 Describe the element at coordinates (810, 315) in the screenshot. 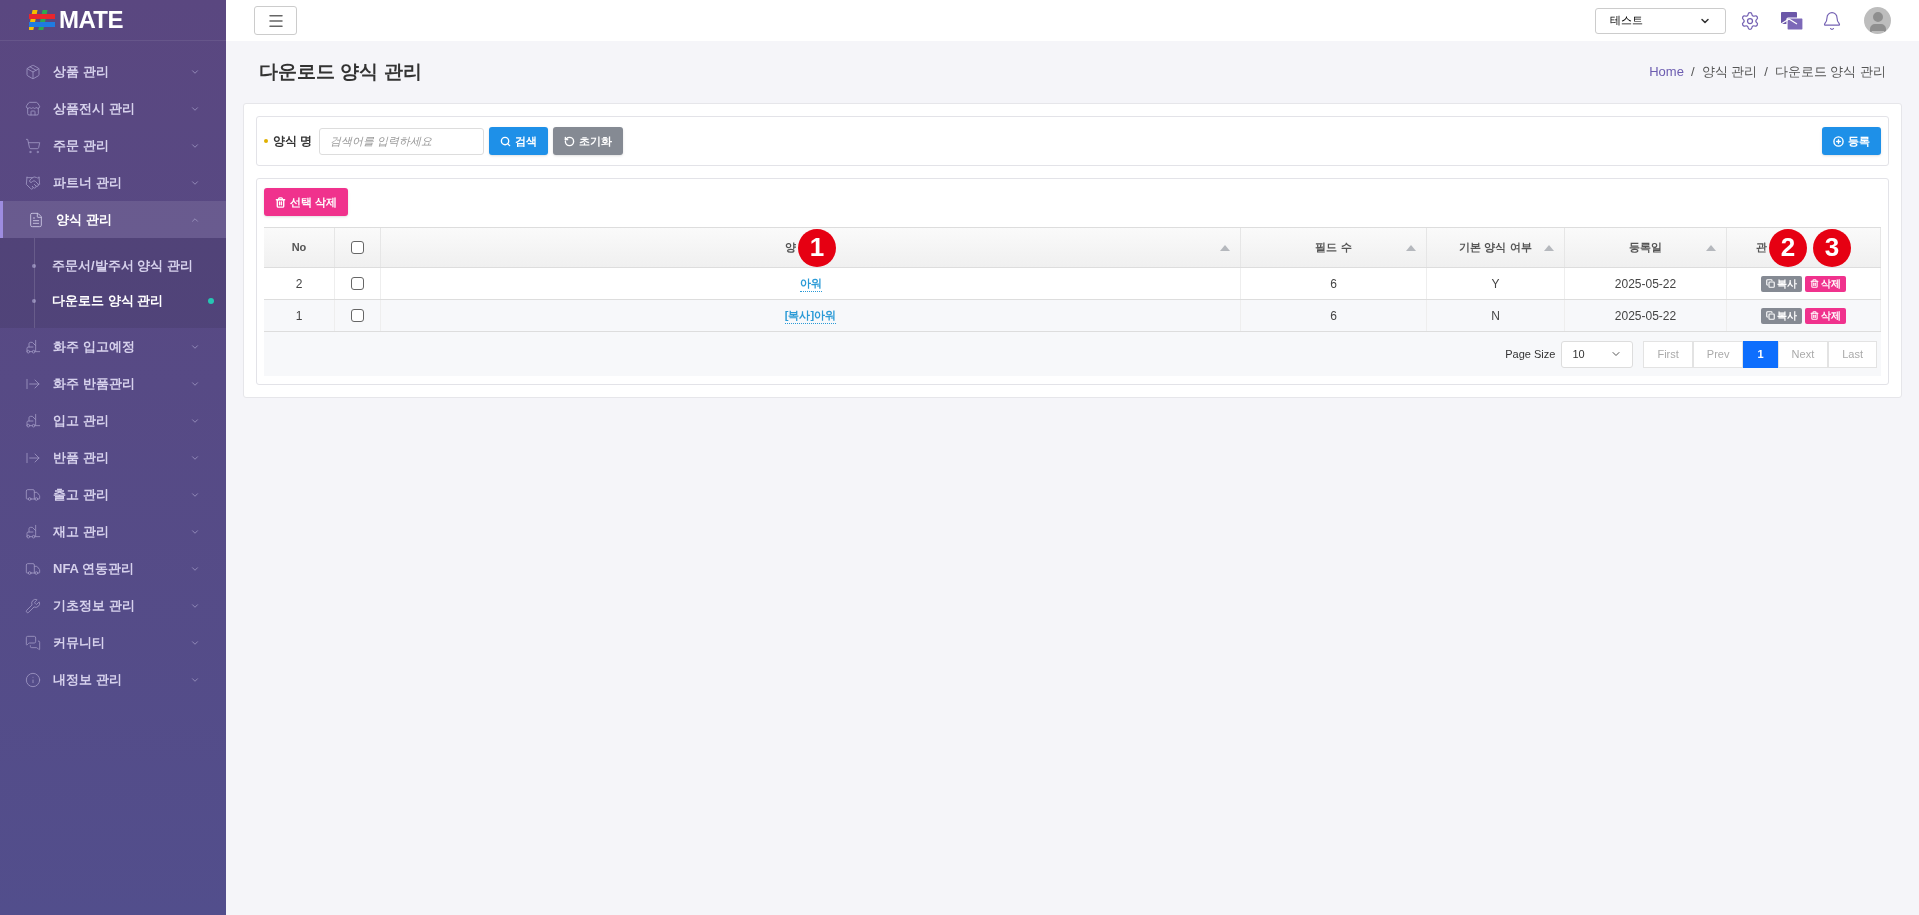

I see `form-name-link: [복사]아워` at that location.